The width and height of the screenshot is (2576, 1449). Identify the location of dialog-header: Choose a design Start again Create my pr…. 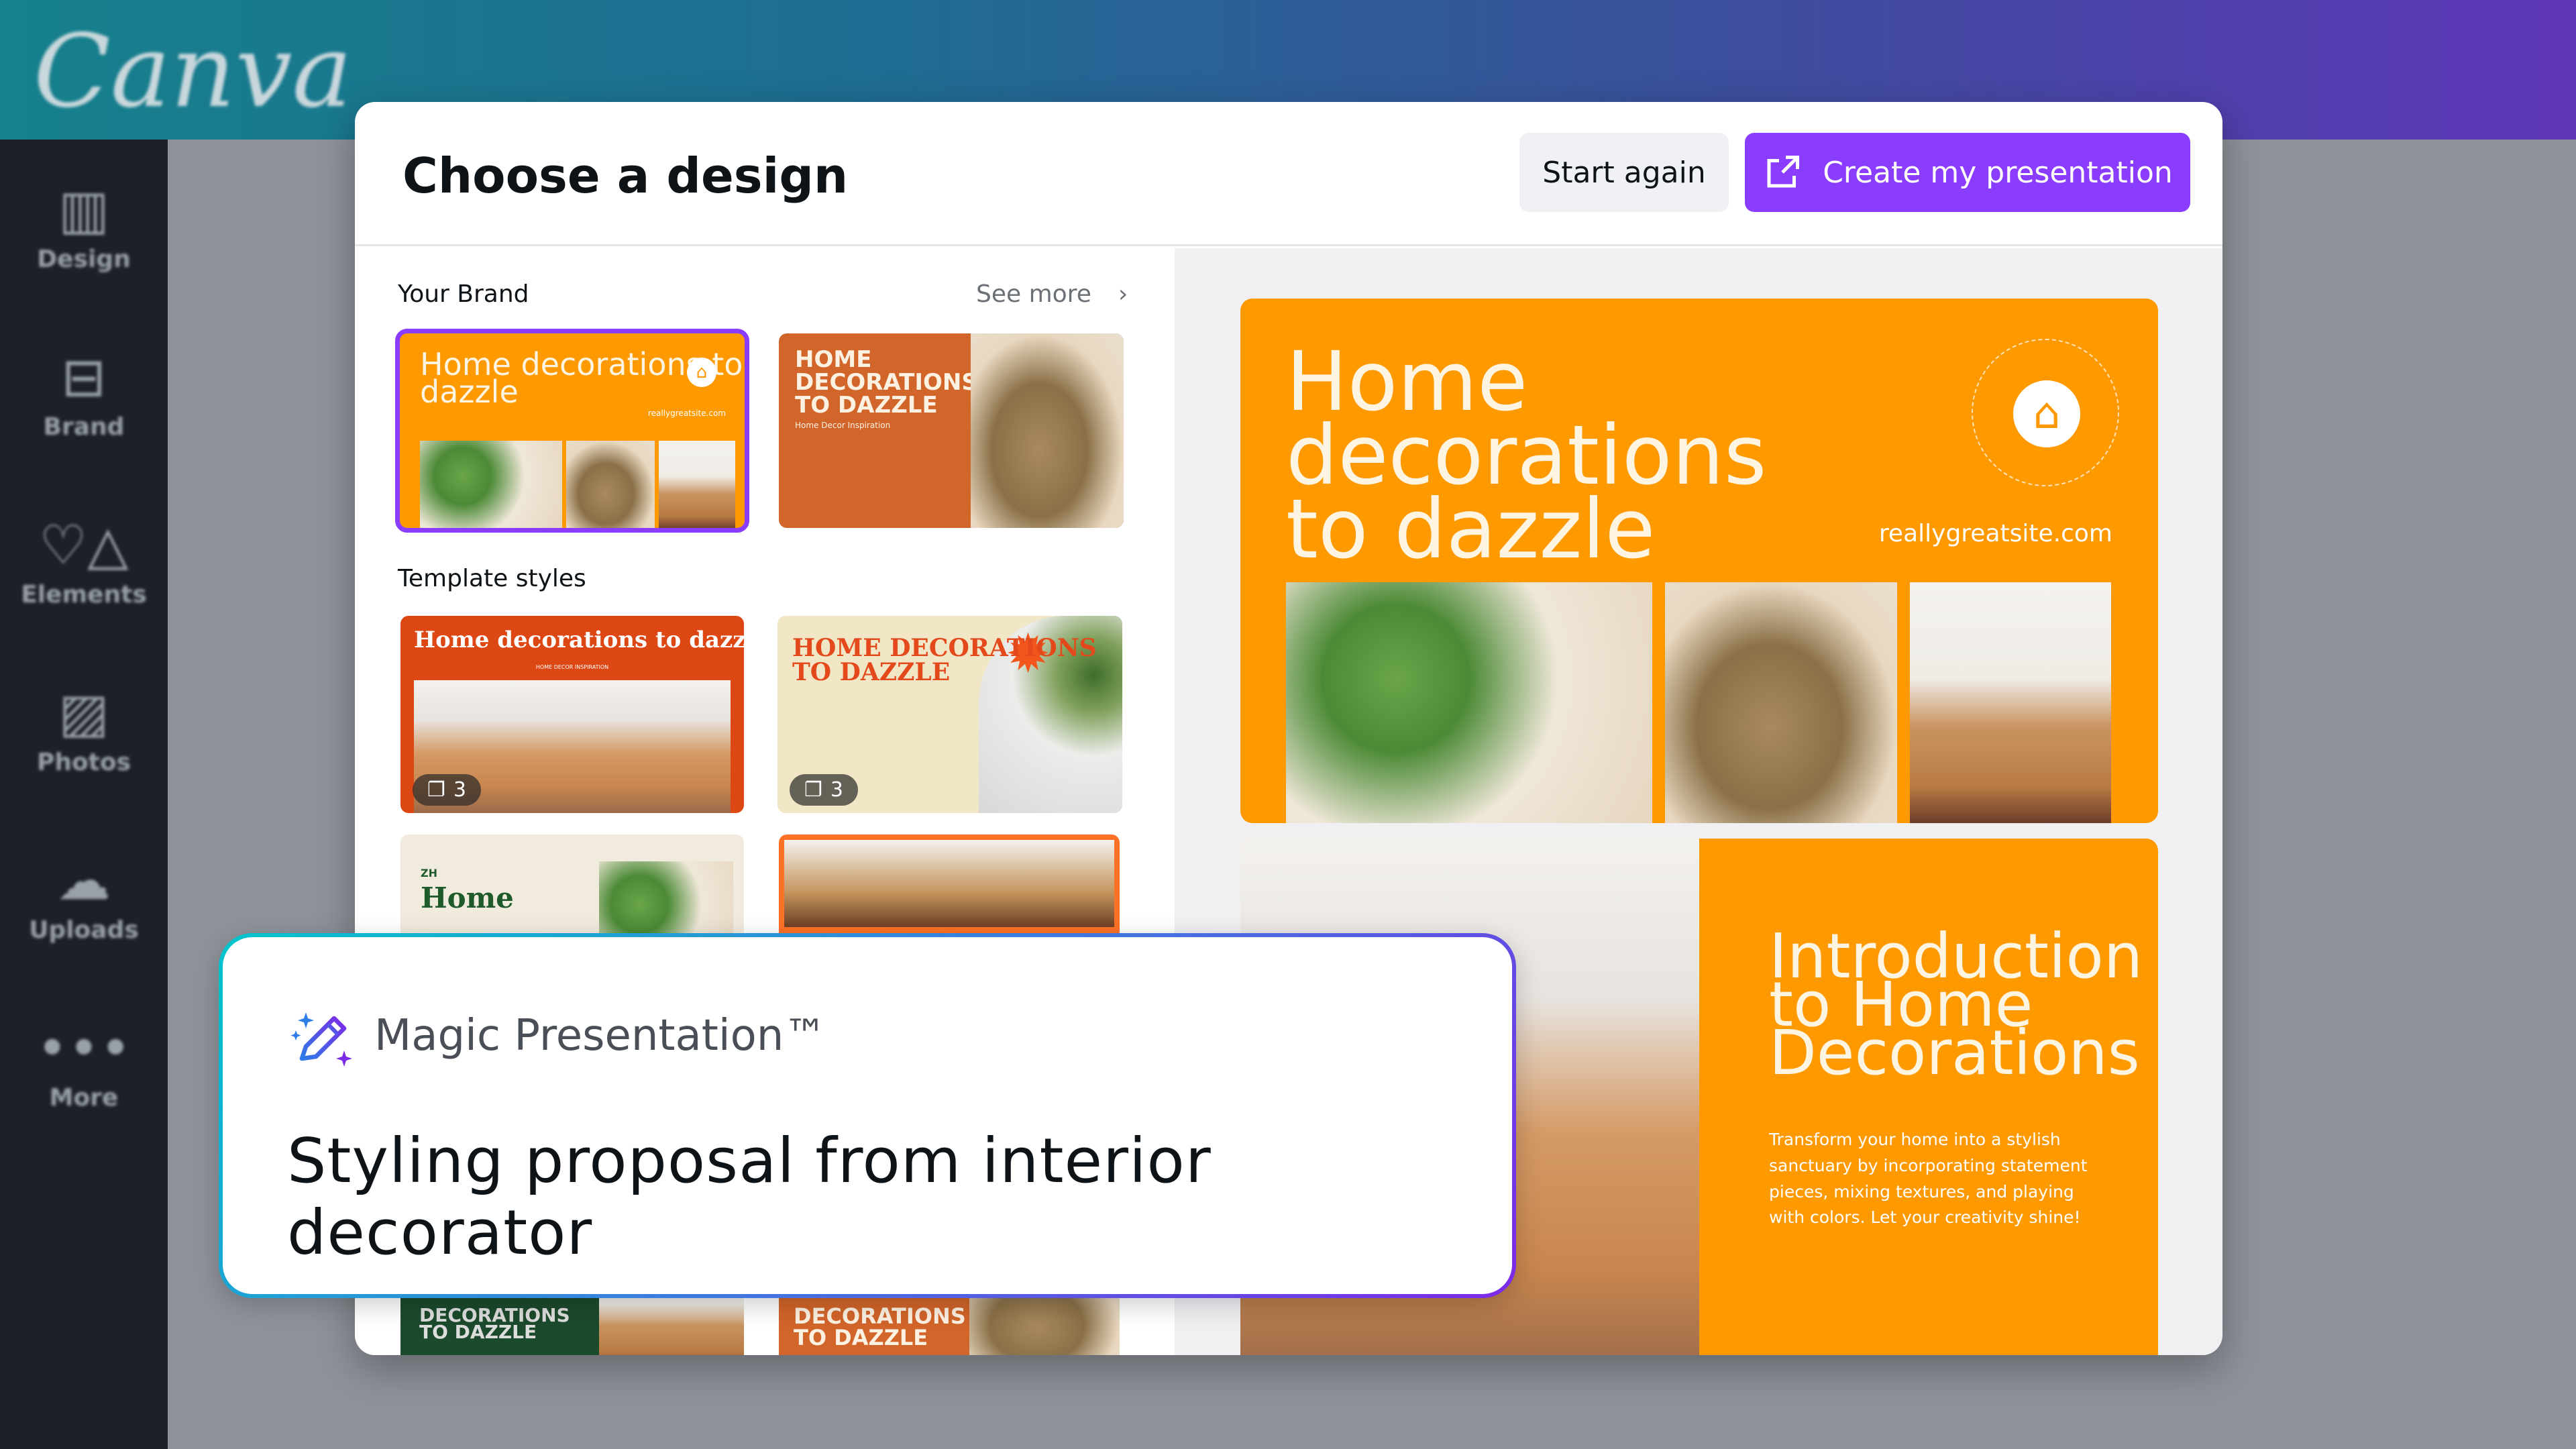
(1288, 174).